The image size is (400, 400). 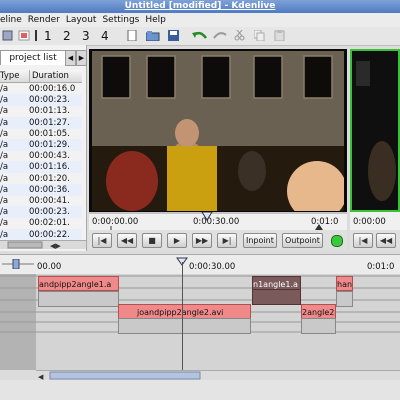 I want to click on razor-icon, so click(x=36, y=35).